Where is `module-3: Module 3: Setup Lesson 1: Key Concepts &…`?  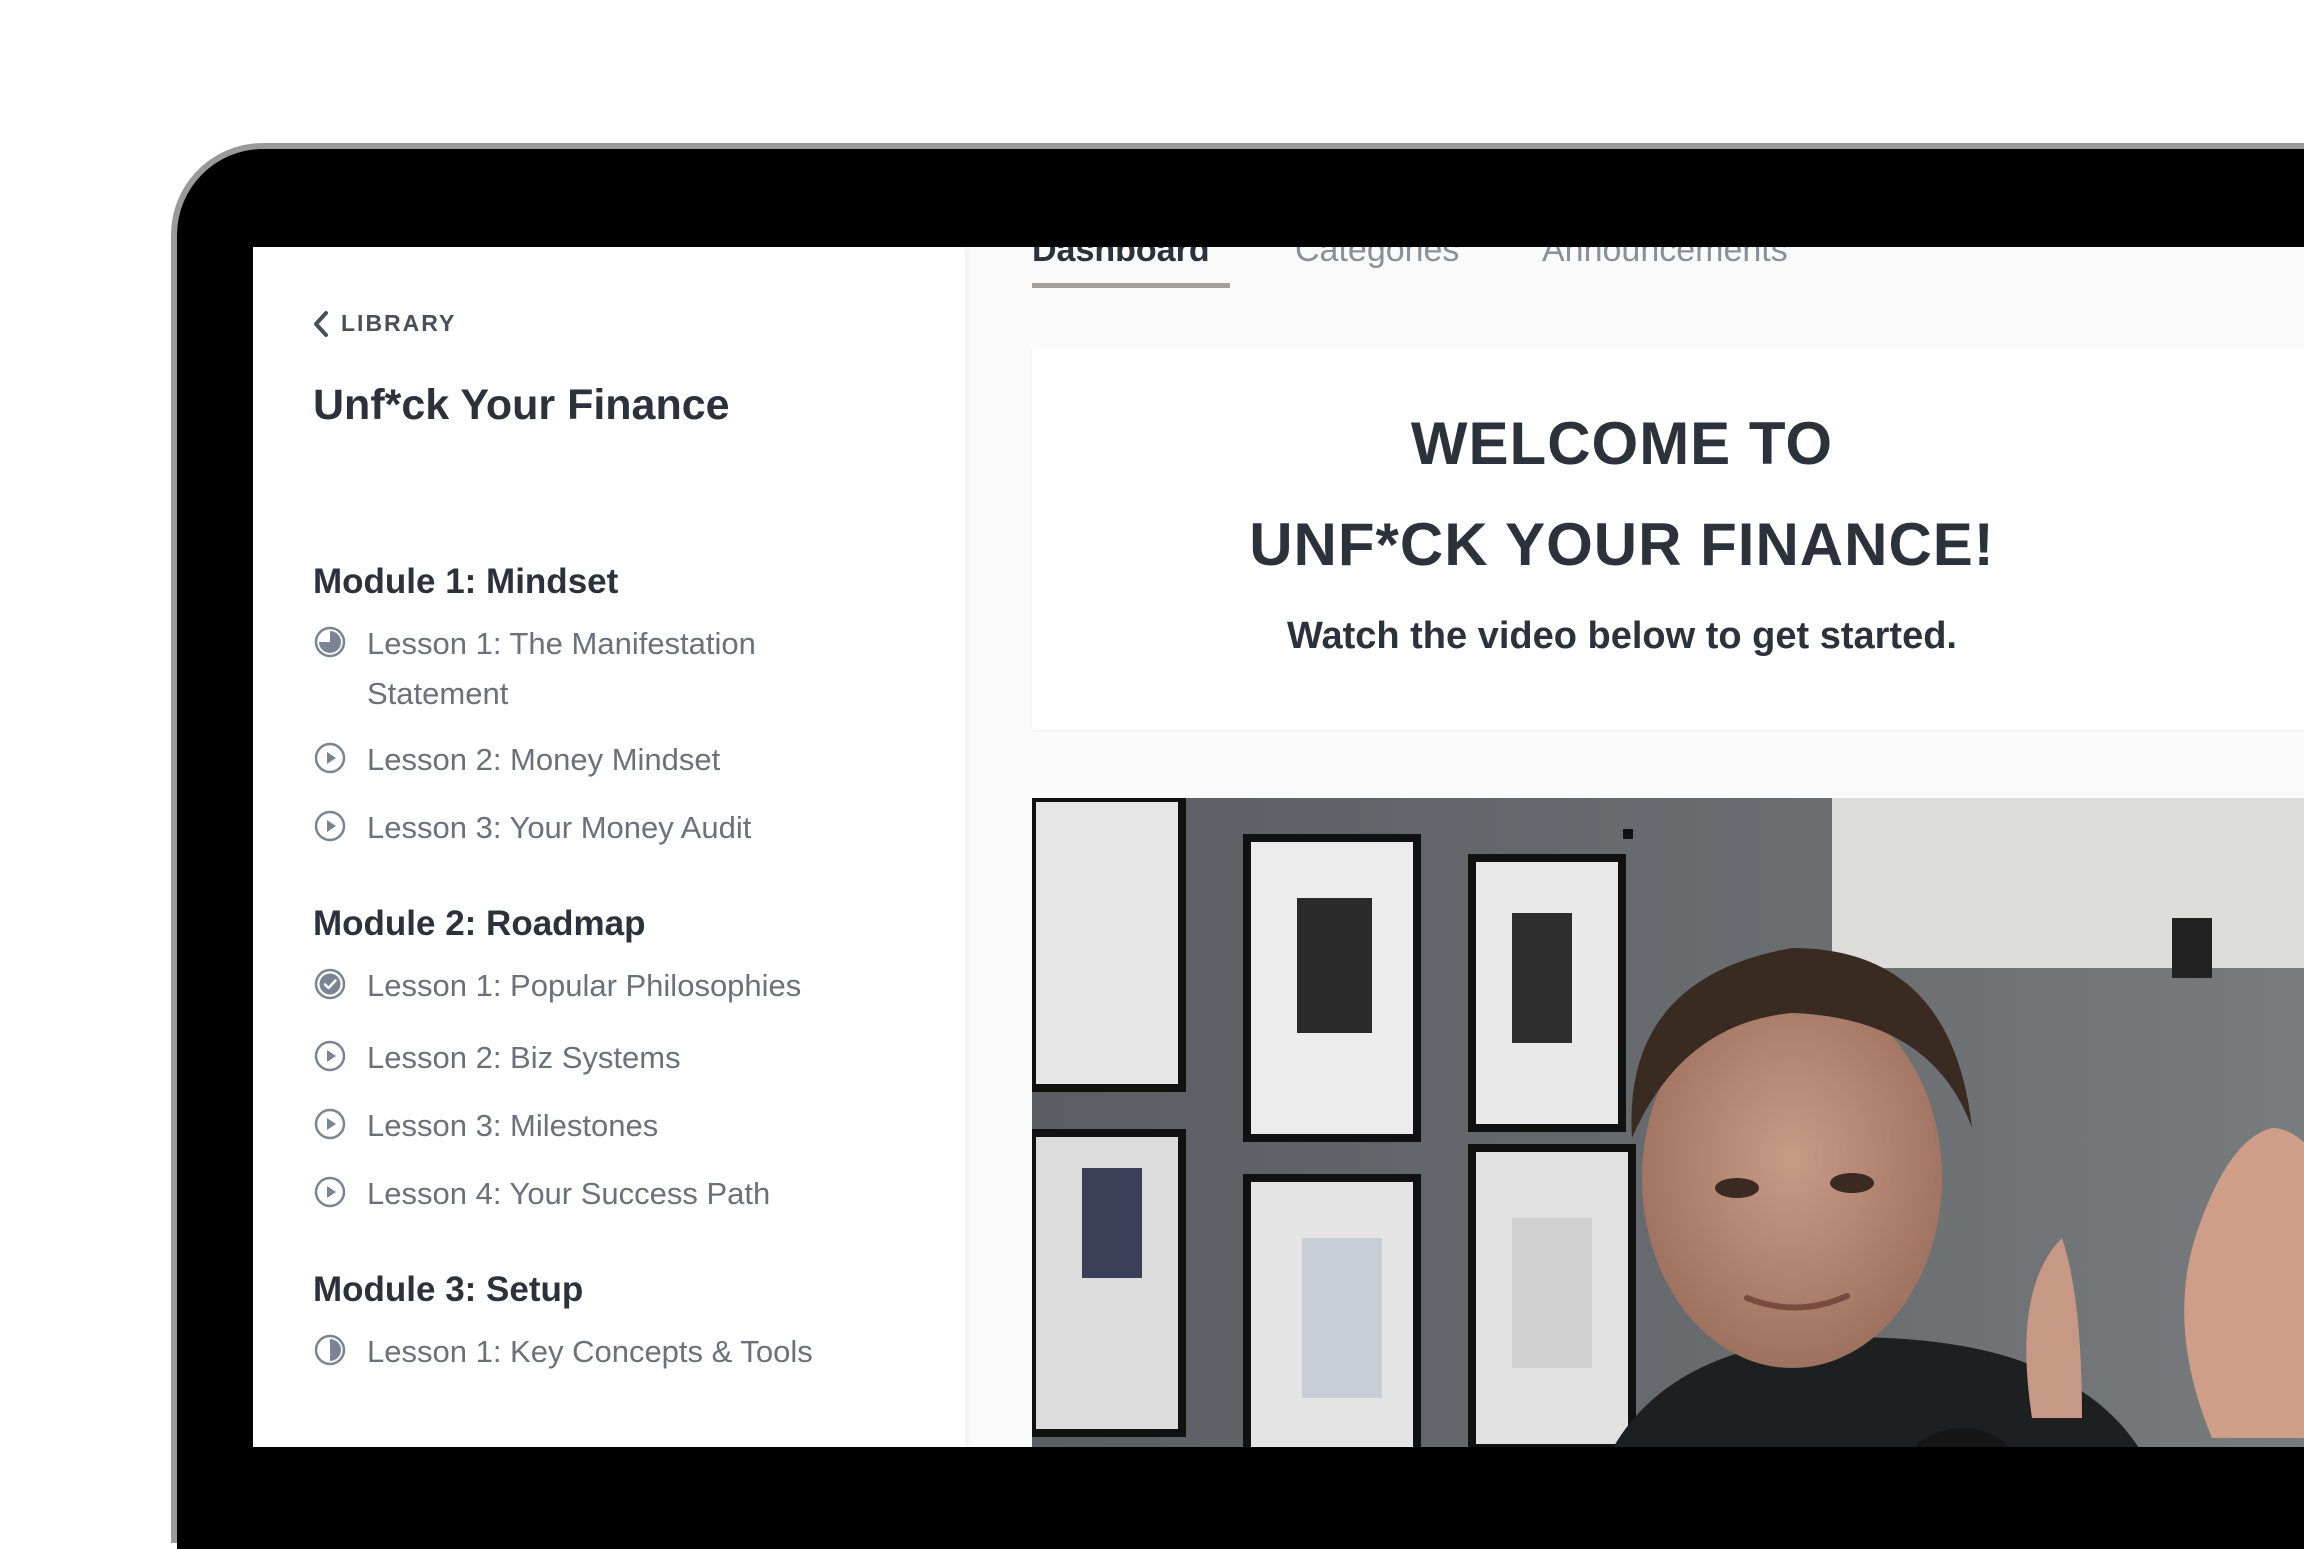
module-3: Module 3: Setup Lesson 1: Key Concepts &… is located at coordinates (623, 1321).